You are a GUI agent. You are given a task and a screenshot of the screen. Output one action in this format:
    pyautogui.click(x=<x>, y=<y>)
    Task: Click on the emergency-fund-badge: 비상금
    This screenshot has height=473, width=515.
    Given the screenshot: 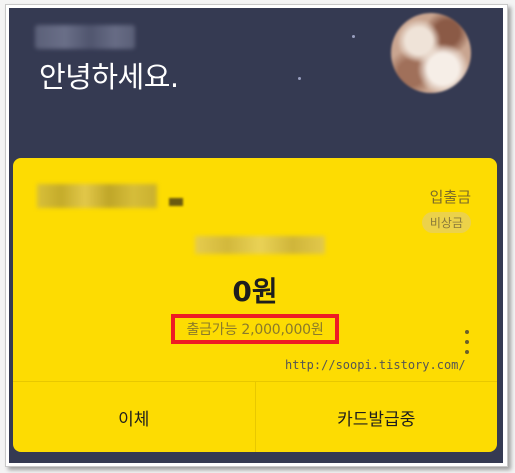 What is the action you would take?
    pyautogui.click(x=446, y=222)
    